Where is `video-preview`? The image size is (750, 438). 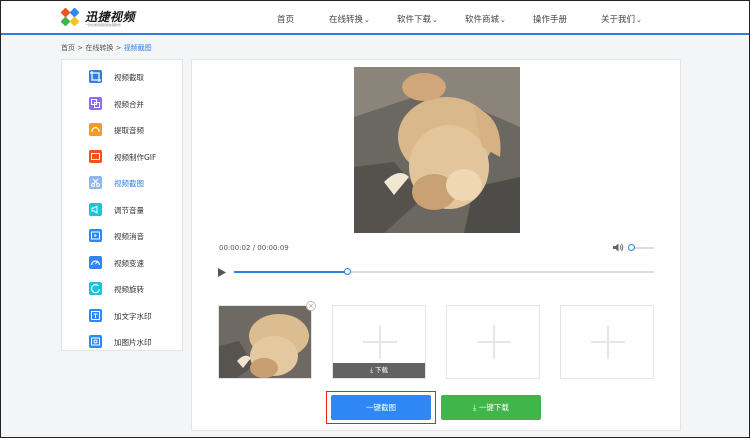 video-preview is located at coordinates (437, 150).